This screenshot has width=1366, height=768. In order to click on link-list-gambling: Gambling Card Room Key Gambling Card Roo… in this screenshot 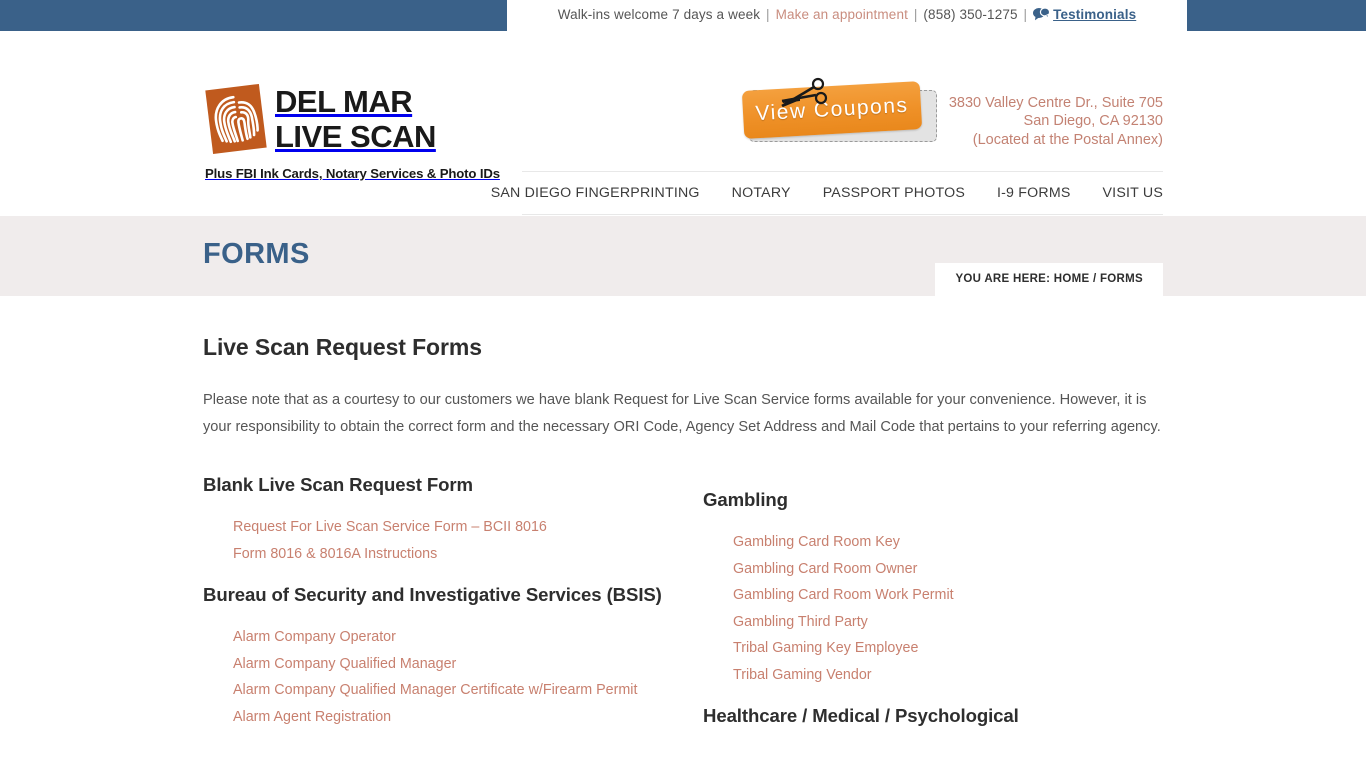, I will do `click(933, 604)`.